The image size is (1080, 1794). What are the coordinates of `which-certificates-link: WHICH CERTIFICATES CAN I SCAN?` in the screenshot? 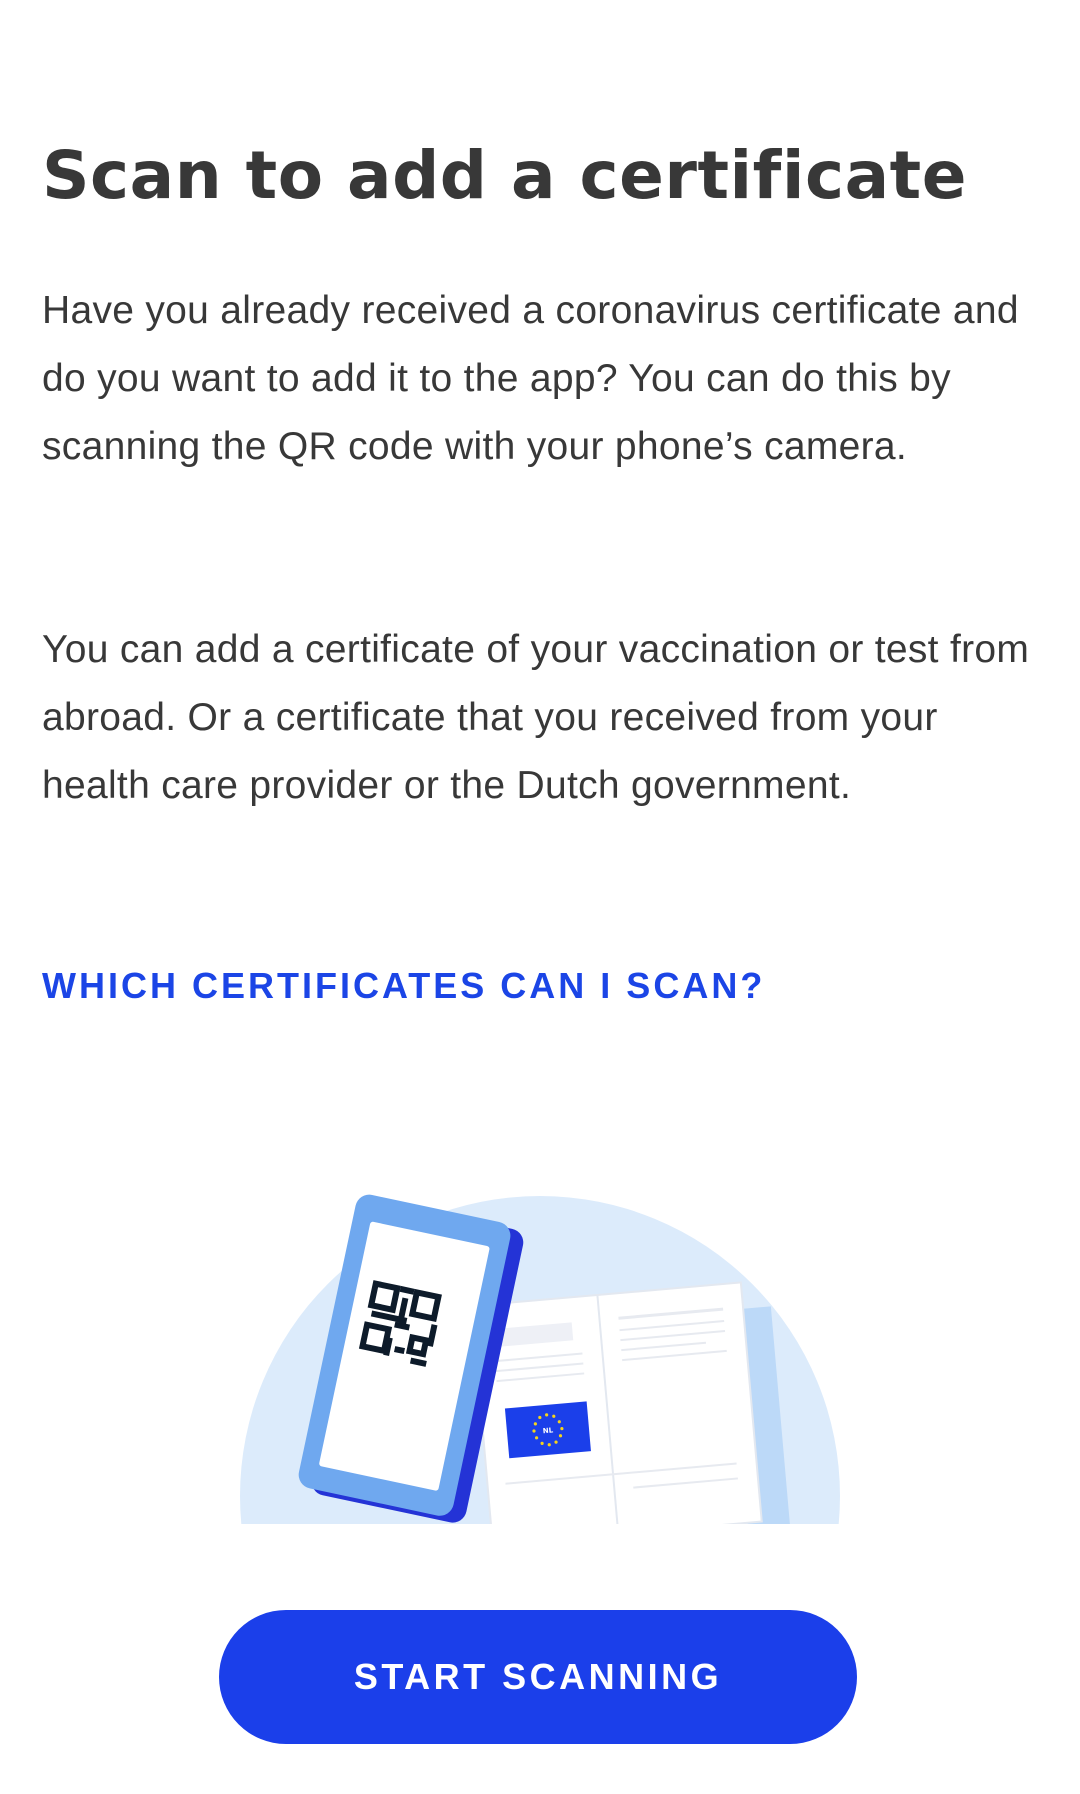 It's located at (403, 986).